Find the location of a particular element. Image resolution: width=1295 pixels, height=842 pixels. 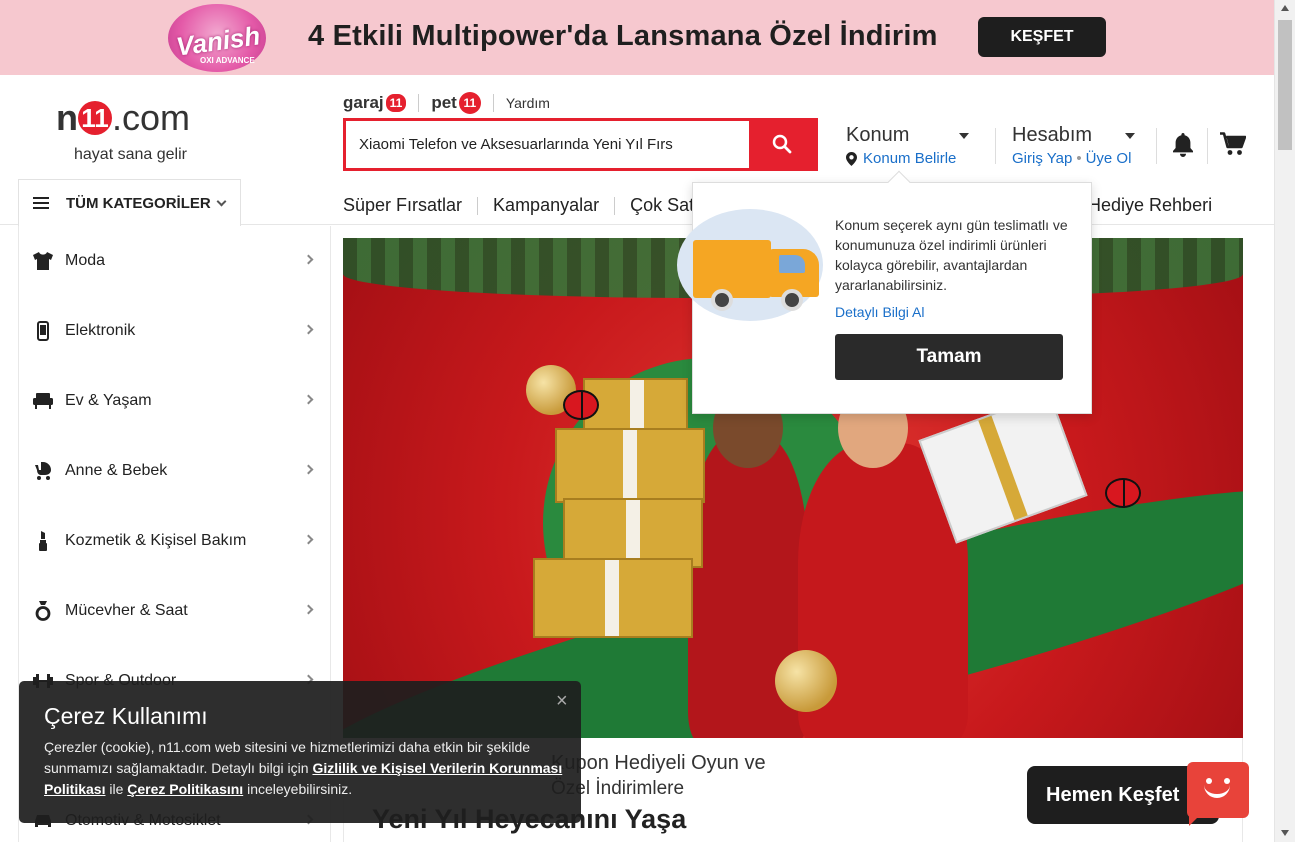

search-button is located at coordinates (782, 144).